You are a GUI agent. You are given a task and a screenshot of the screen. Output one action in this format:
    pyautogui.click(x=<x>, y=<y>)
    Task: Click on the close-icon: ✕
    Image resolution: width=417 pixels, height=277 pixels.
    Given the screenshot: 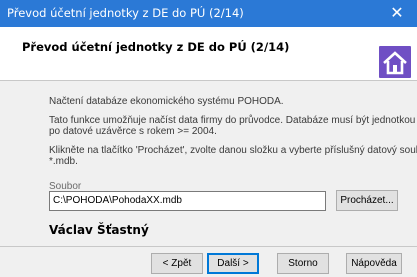 What is the action you would take?
    pyautogui.click(x=397, y=13)
    